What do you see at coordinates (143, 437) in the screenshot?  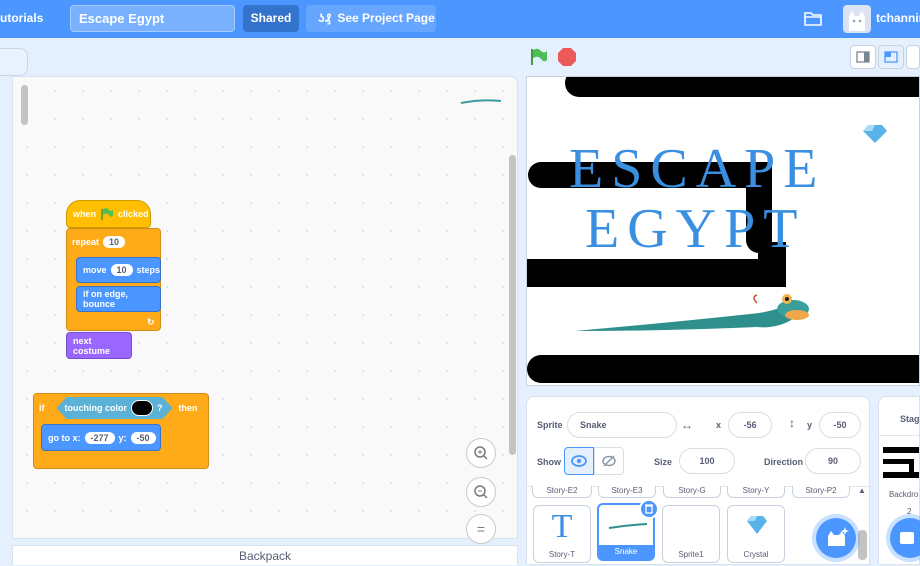 I see `goto-y-input: -50` at bounding box center [143, 437].